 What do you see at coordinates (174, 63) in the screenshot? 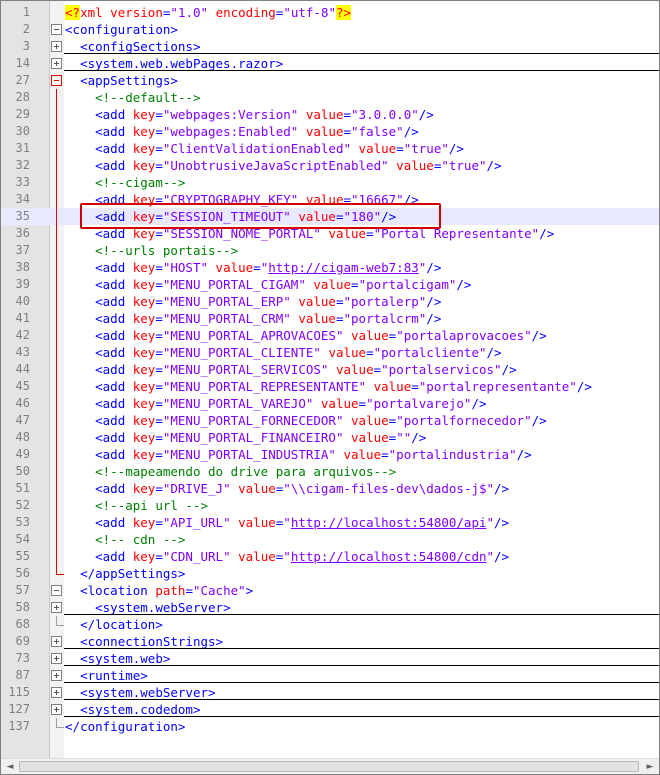
I see `code-text: <system.web.webPages.razor>` at bounding box center [174, 63].